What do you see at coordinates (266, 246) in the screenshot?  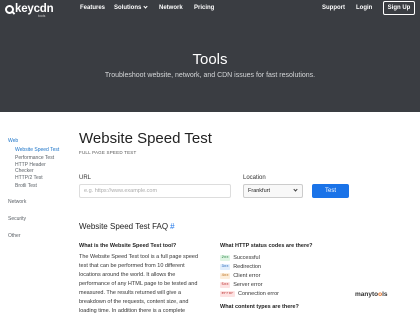 I see `faq-question-status-codes: What HTTP status codes are there?` at bounding box center [266, 246].